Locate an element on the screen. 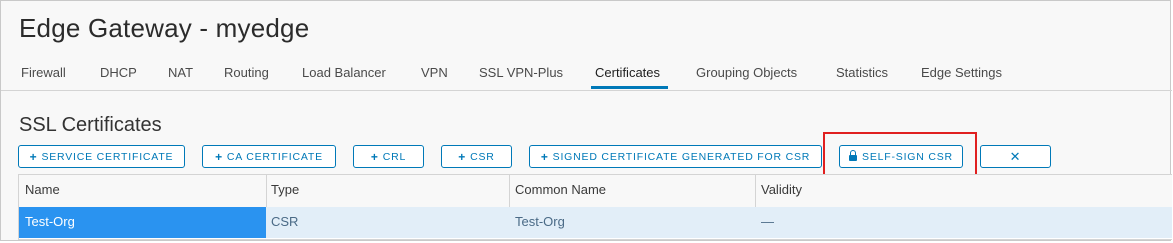 The height and width of the screenshot is (243, 1173). add-crl-button: + CRL is located at coordinates (388, 156).